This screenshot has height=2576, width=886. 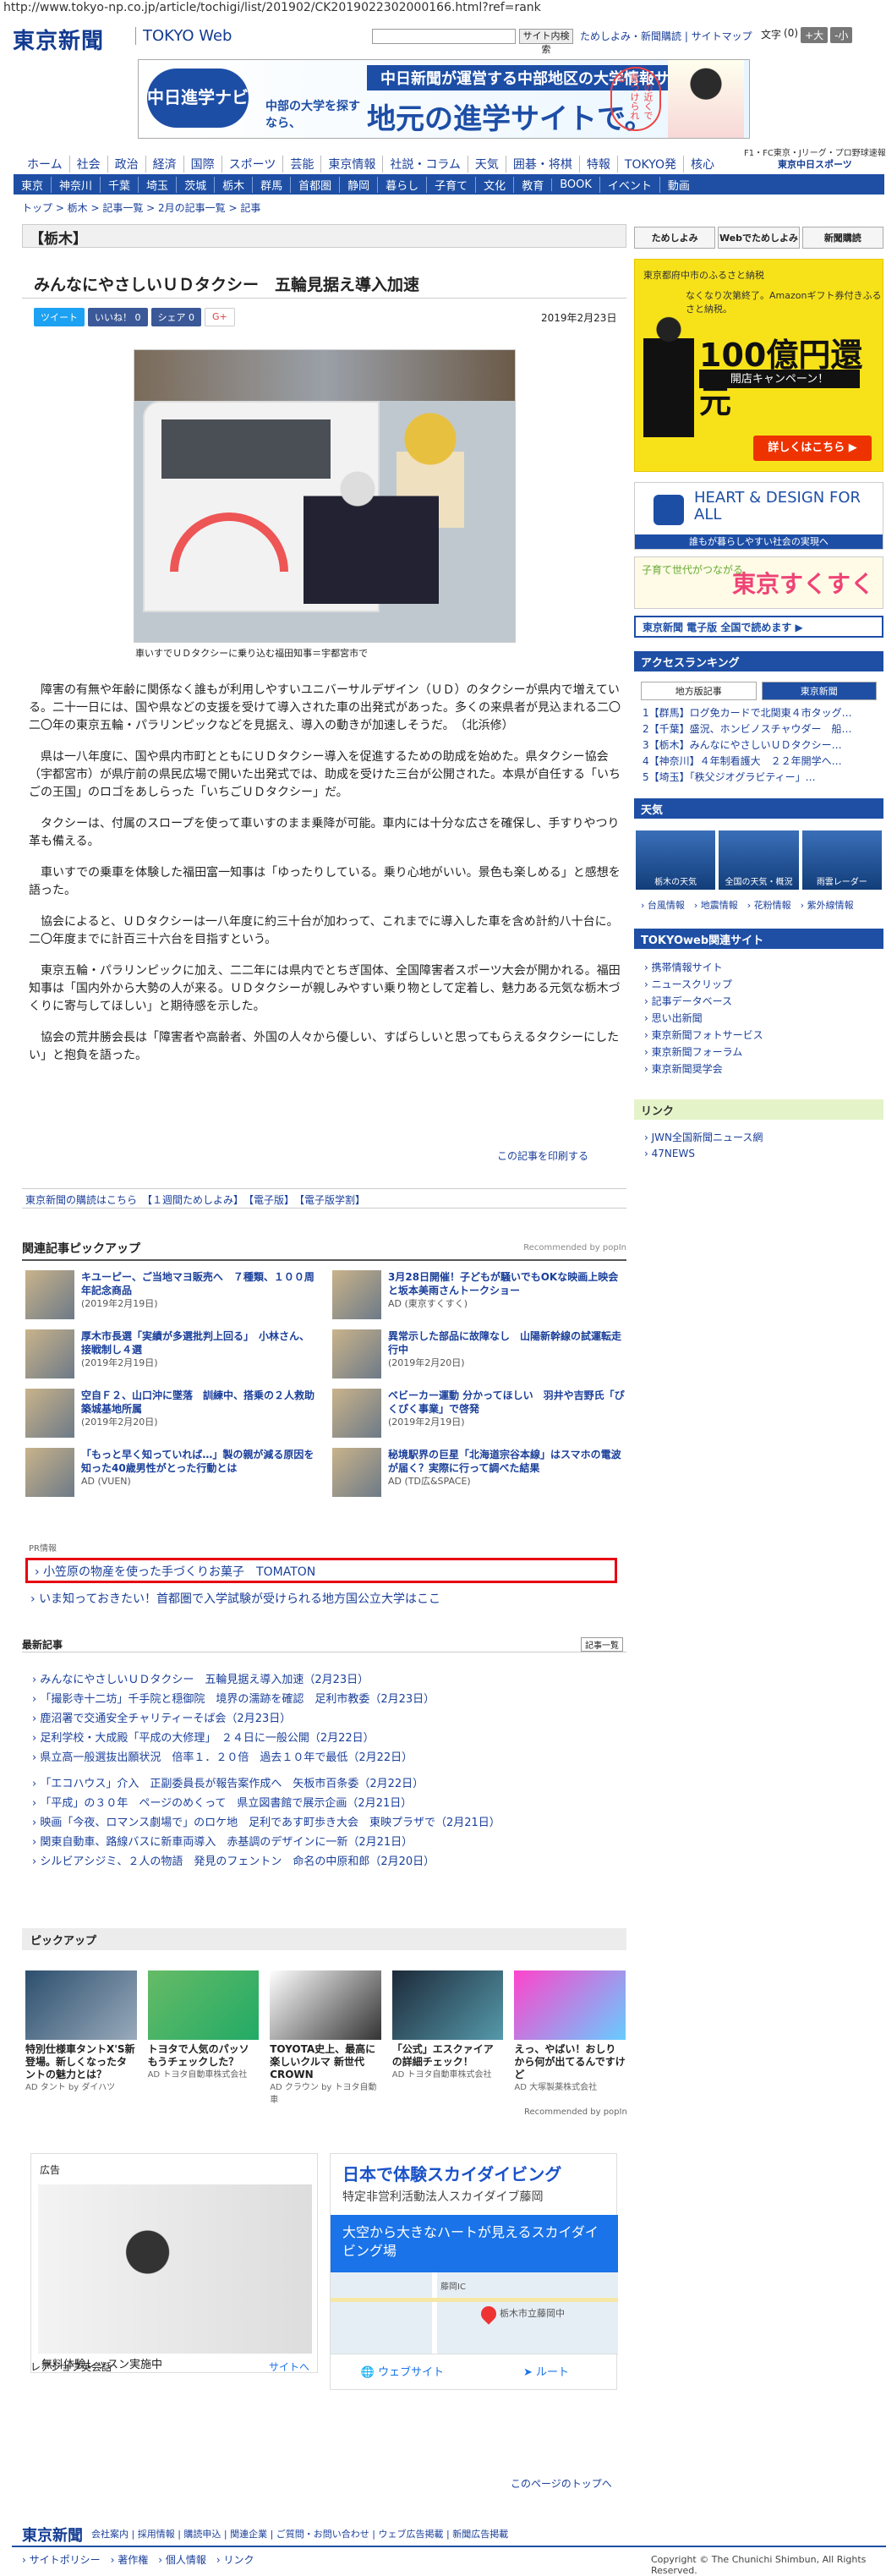 I want to click on related-title: 3月28日開催！子どもが騒いでもOKな映画上映会と坂本美雨さんトークショー, so click(x=507, y=1283).